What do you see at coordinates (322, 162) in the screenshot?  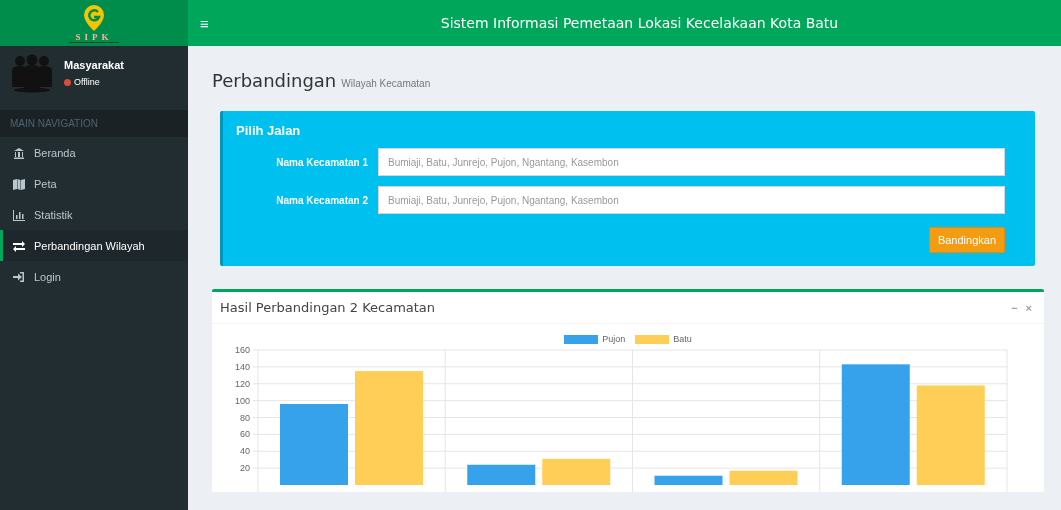 I see `field-label: Nama Kecamatan 1` at bounding box center [322, 162].